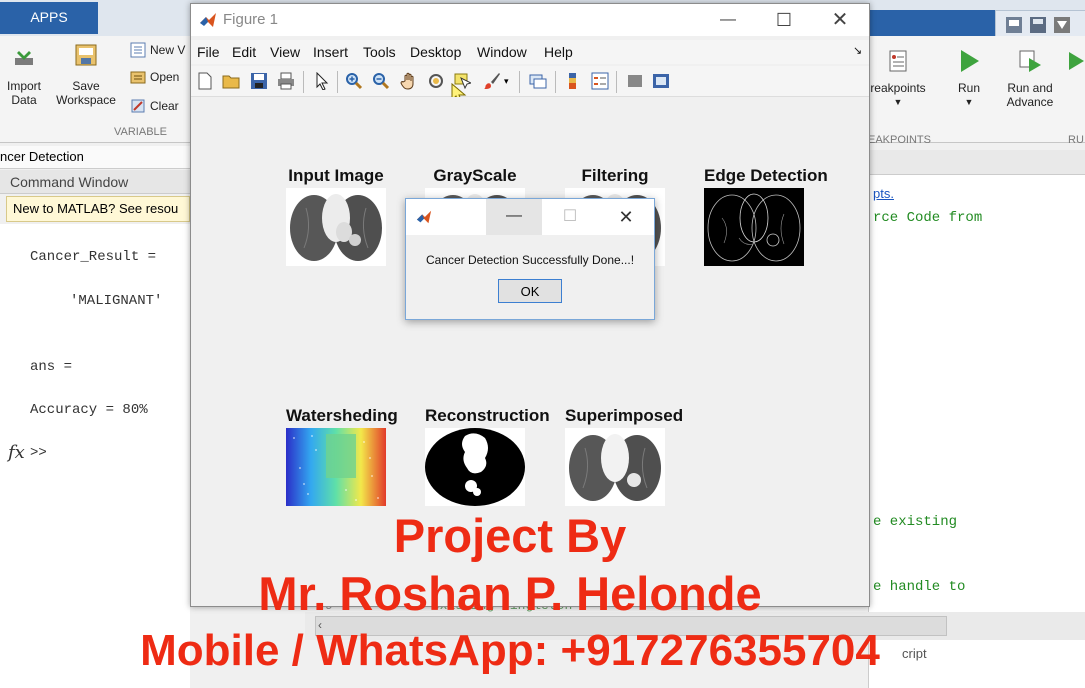  I want to click on minimize-button: —, so click(728, 20).